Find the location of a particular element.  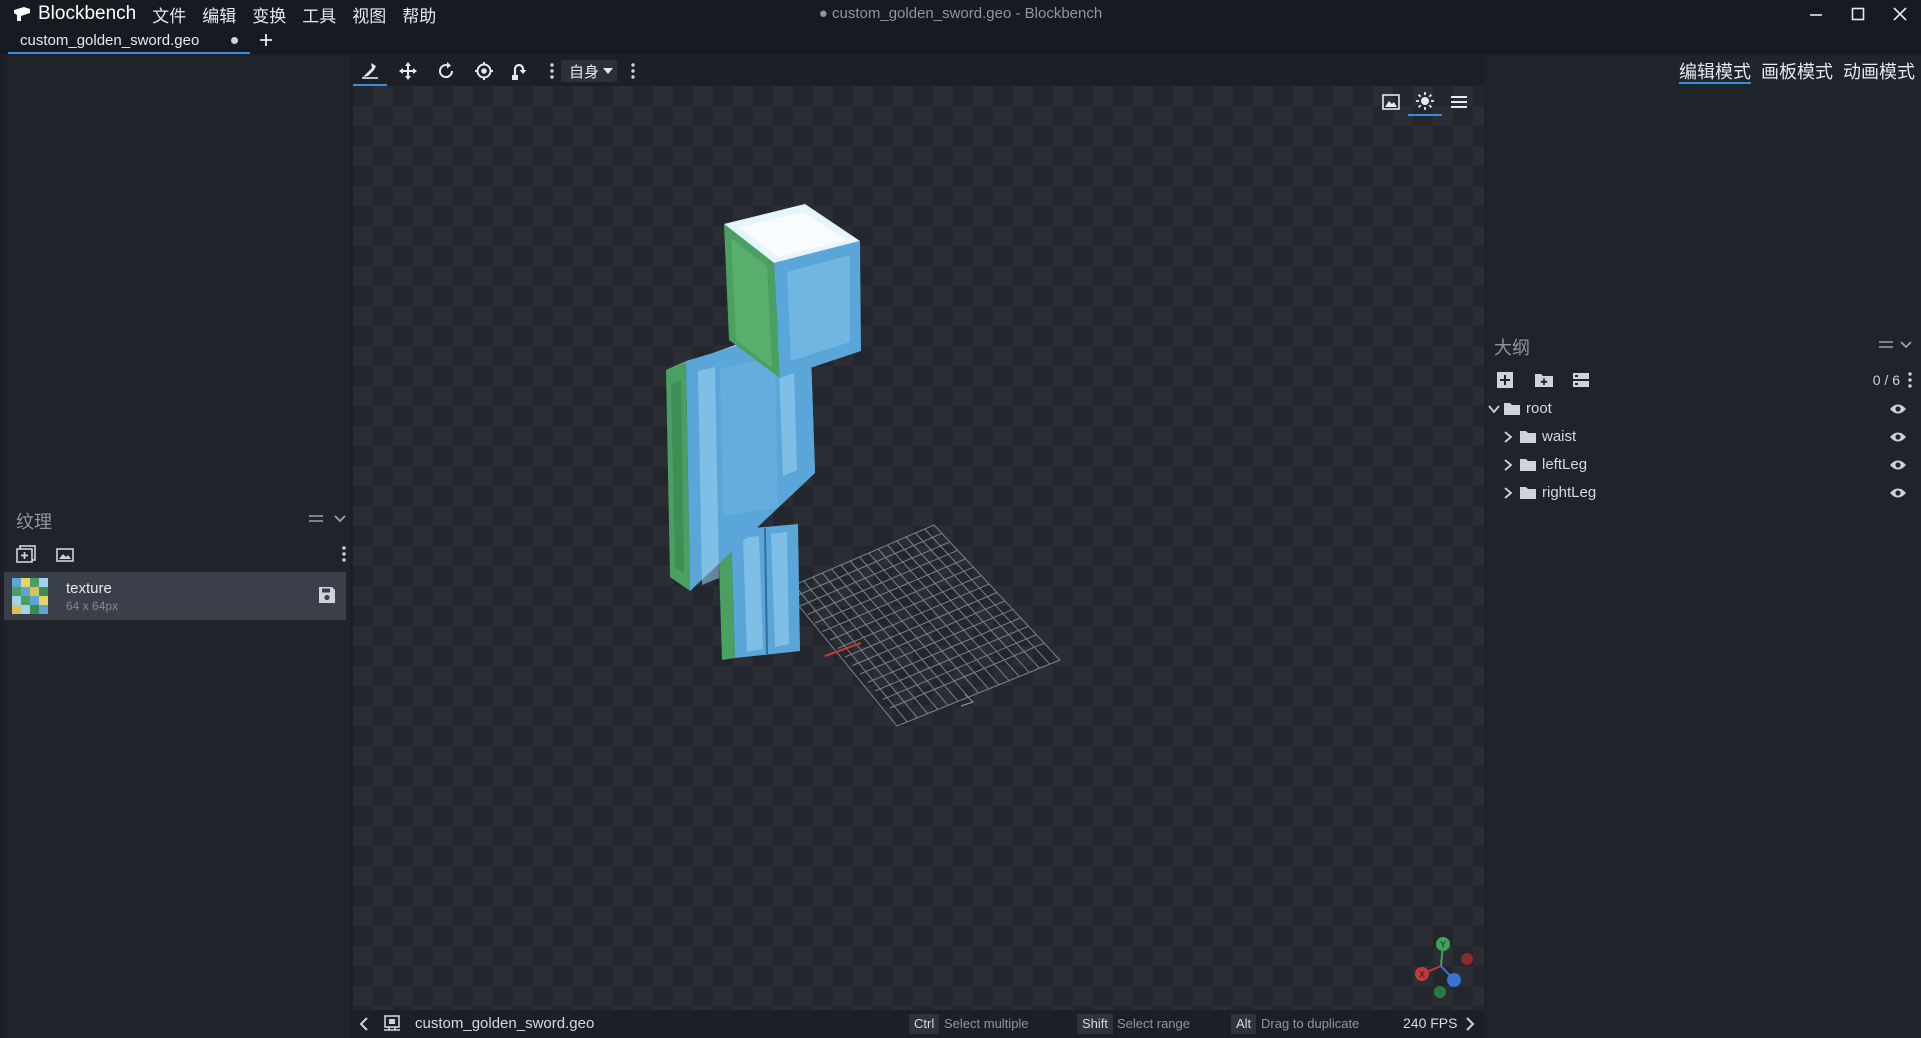

kbd-shift: Shift is located at coordinates (1095, 1024).